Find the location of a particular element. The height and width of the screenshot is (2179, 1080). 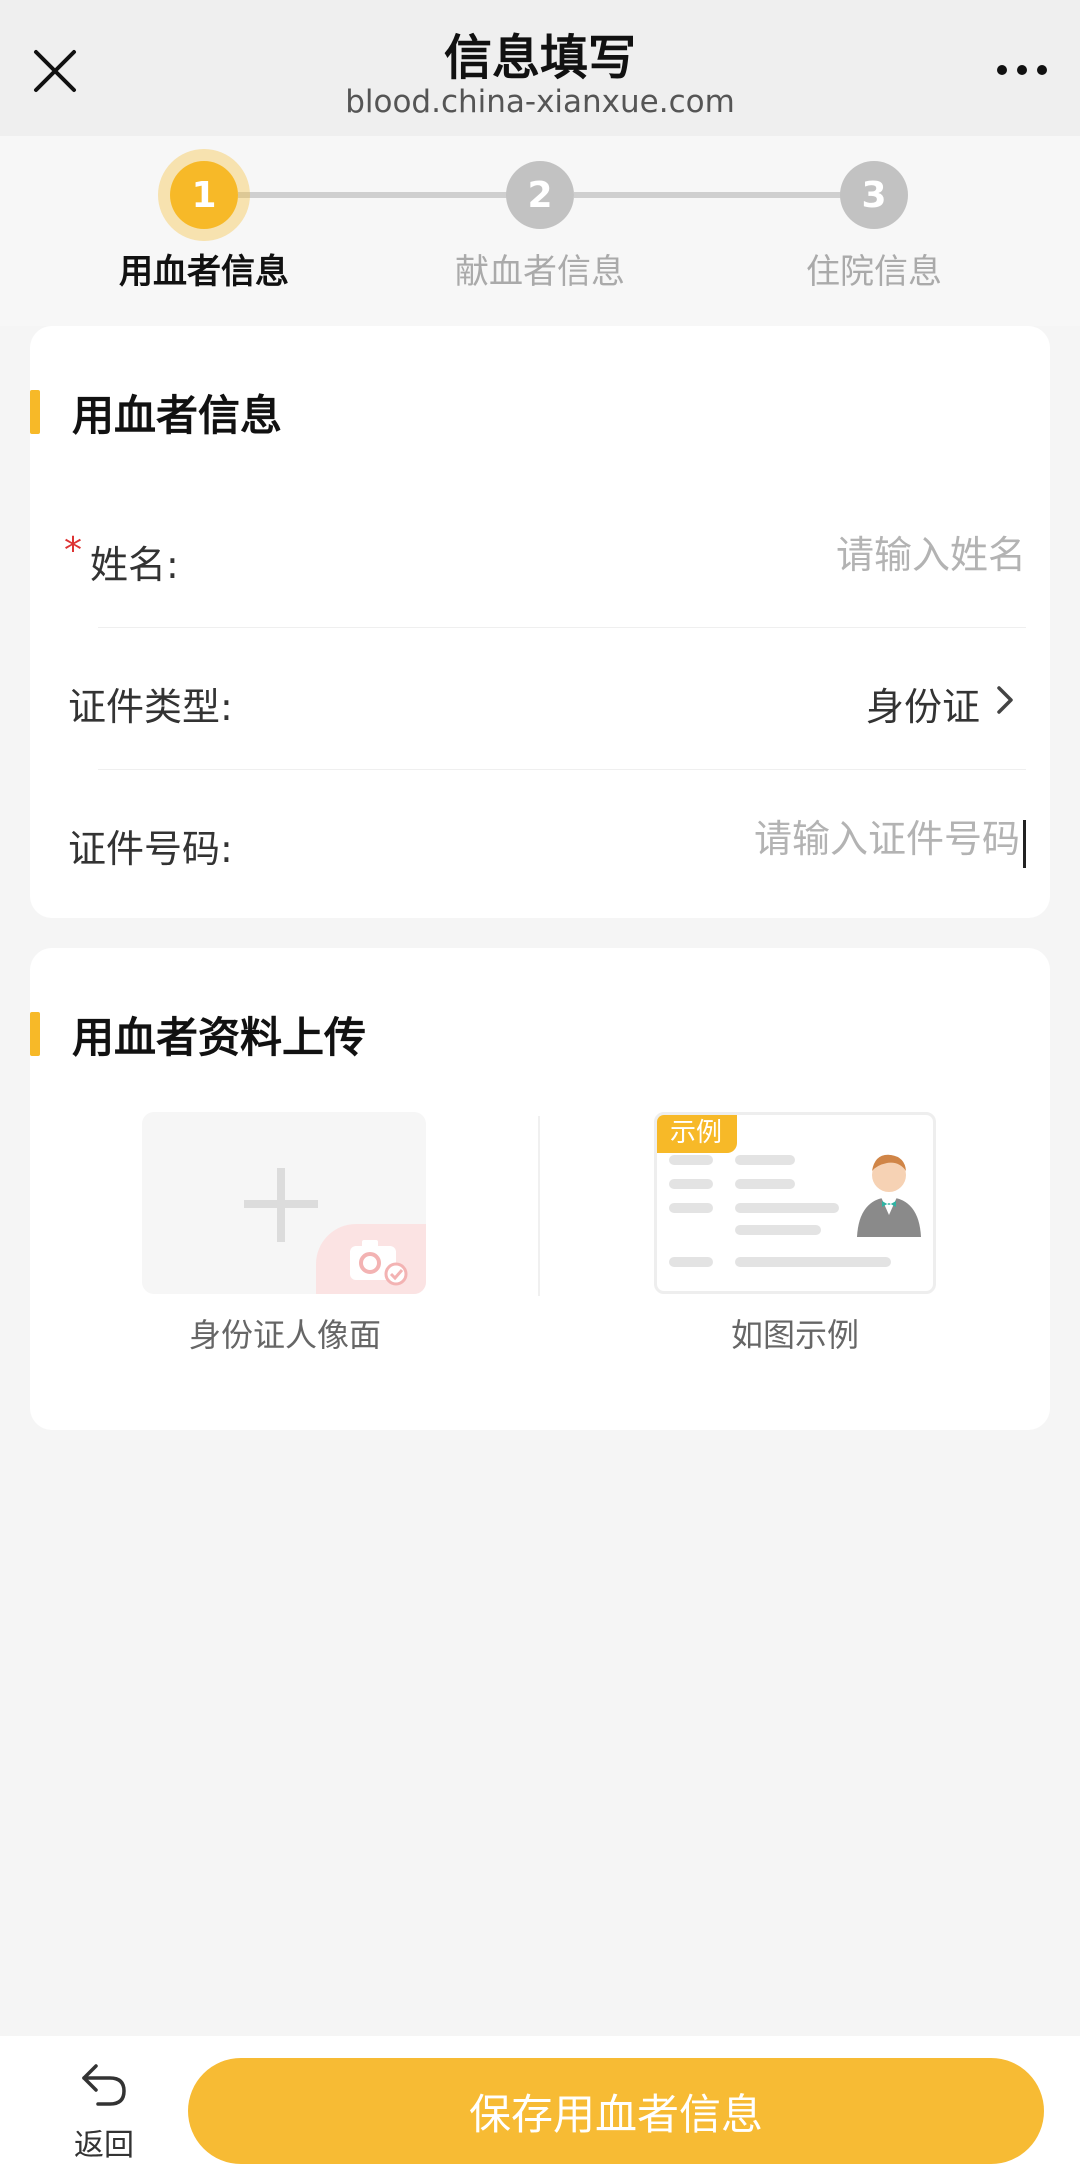

upload-label: 身份证人像面 is located at coordinates (284, 1335).